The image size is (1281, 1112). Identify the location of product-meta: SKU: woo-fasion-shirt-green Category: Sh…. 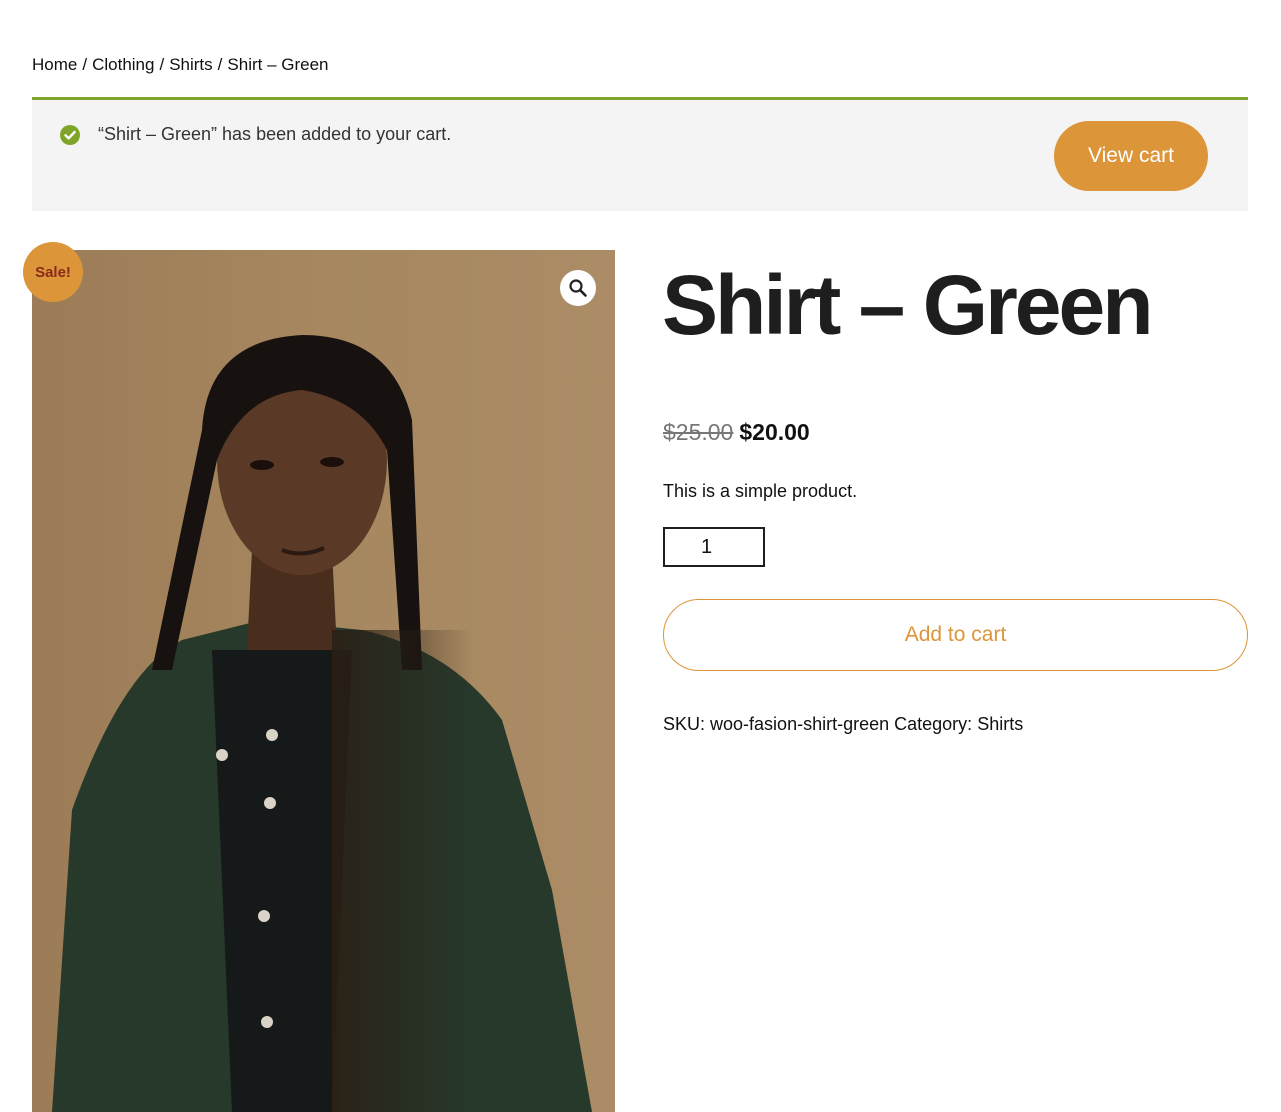
(843, 724).